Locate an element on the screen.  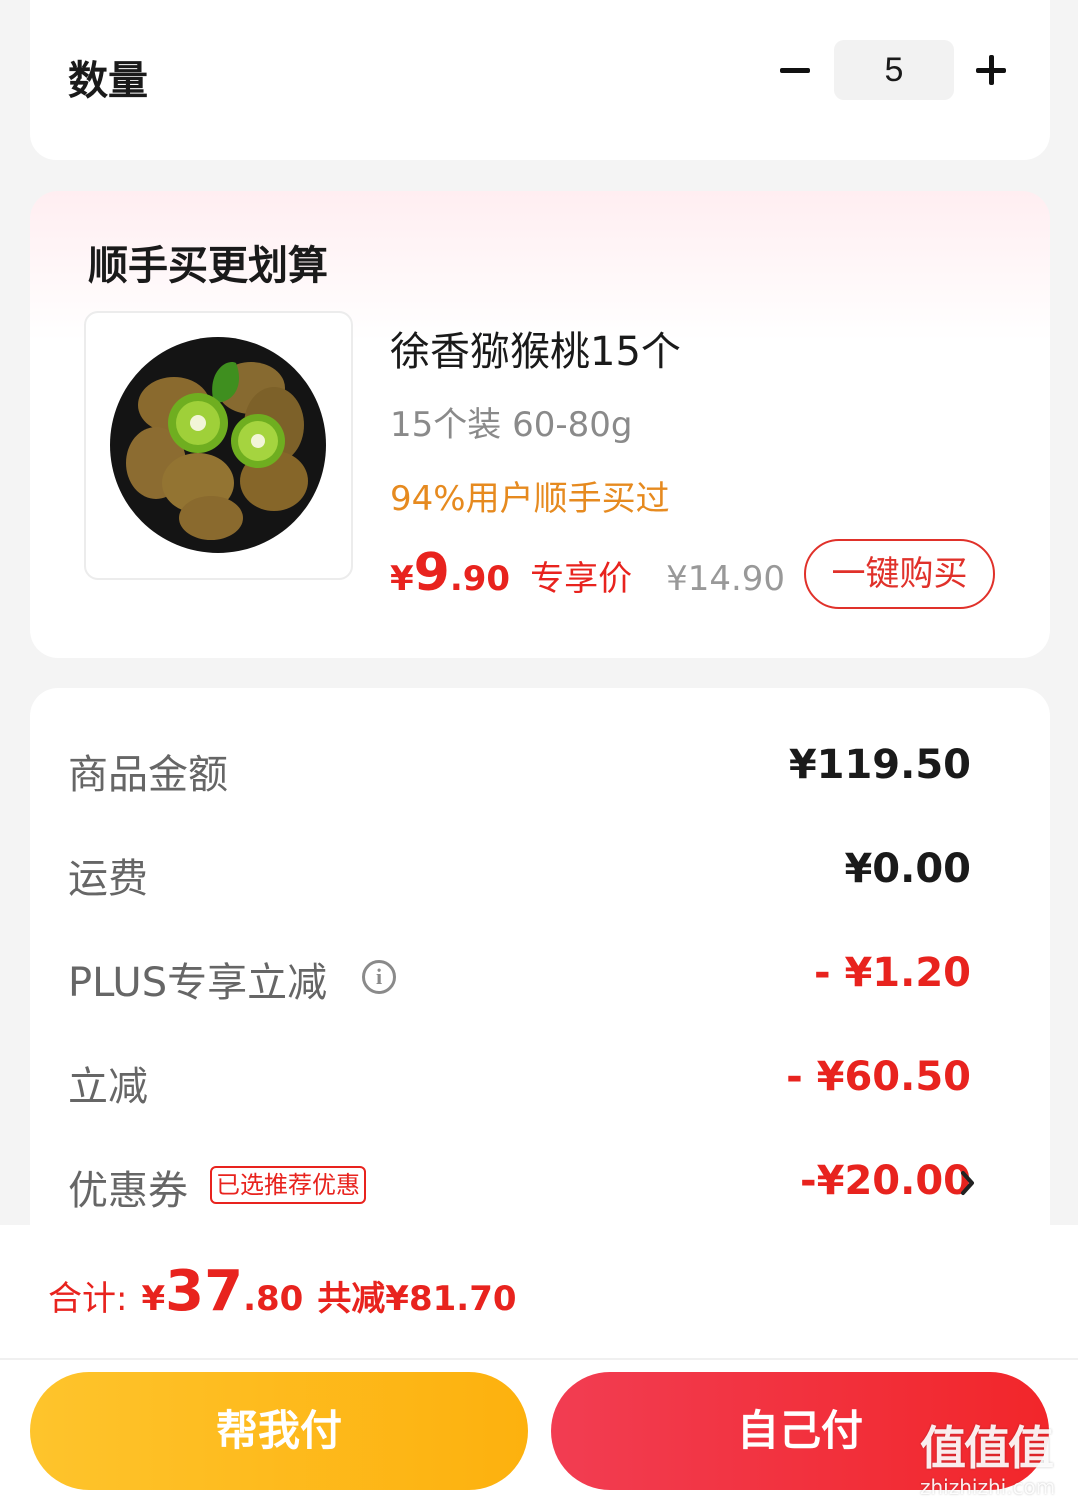
total-row: 合计: ¥ 37 .80 共减¥81.70 is located at coordinates (282, 1291).